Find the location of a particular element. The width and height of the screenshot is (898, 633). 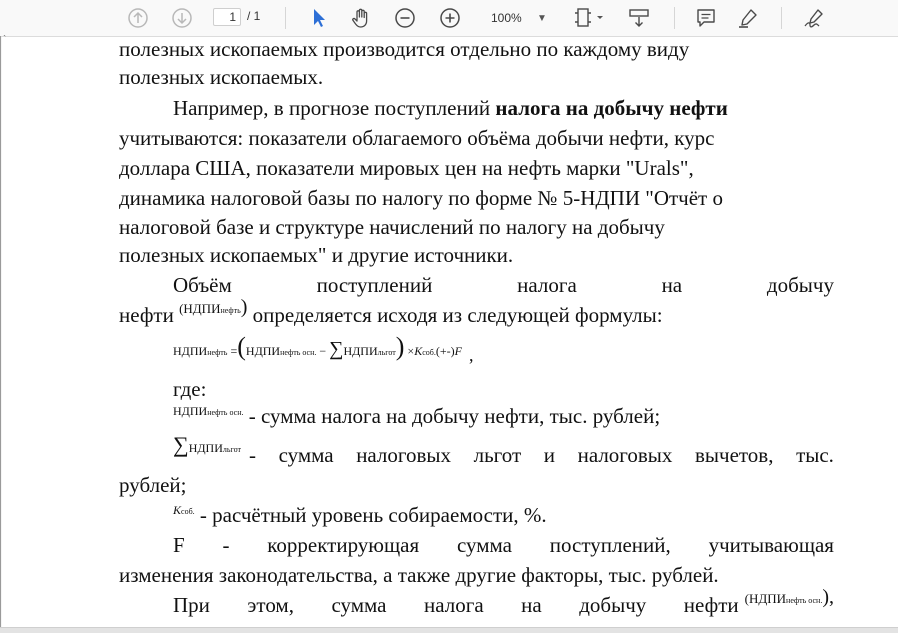

word: учитывающая is located at coordinates (771, 545).